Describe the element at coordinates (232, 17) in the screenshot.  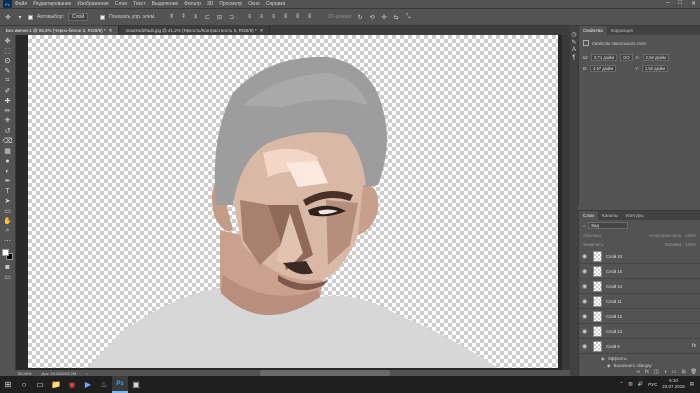
I see `align-right-icon: ⊐` at that location.